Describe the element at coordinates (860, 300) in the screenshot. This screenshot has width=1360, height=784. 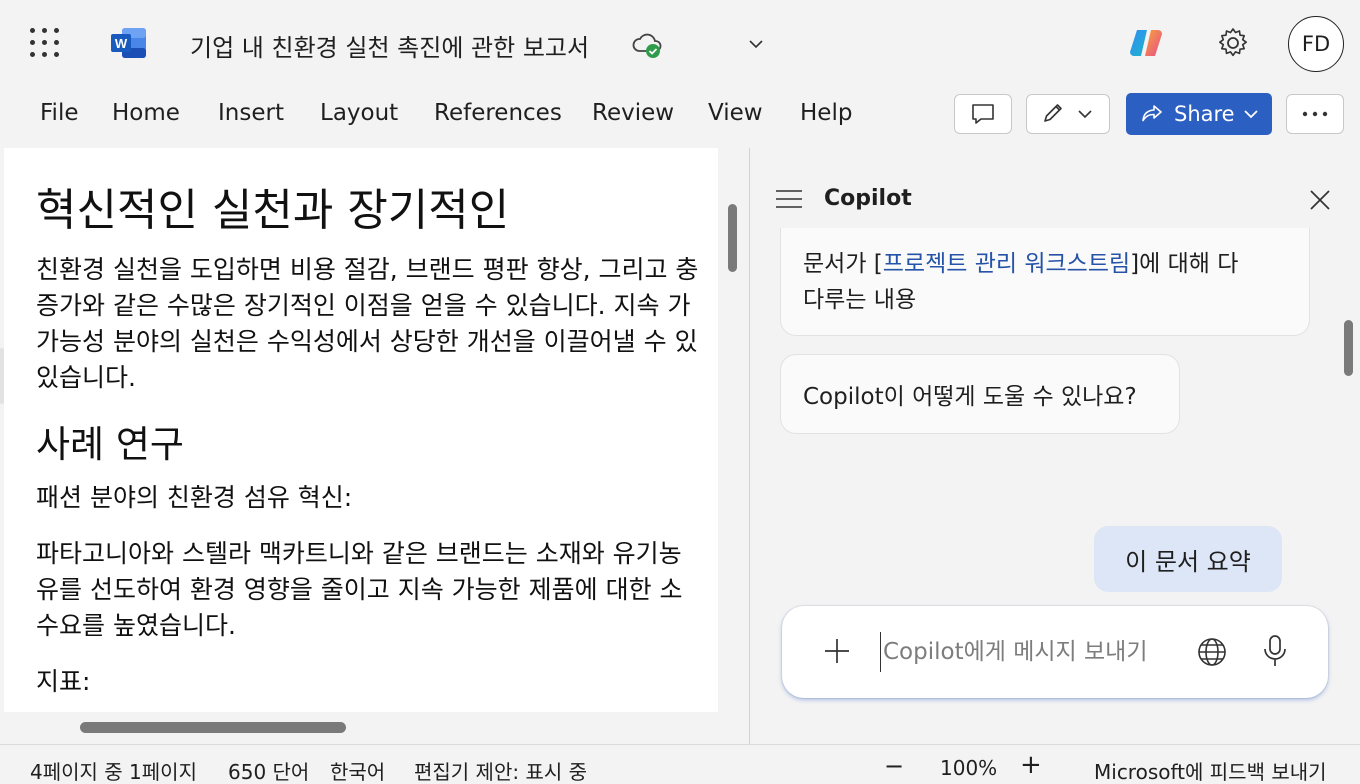
I see `message-line: 다루는 내용` at that location.